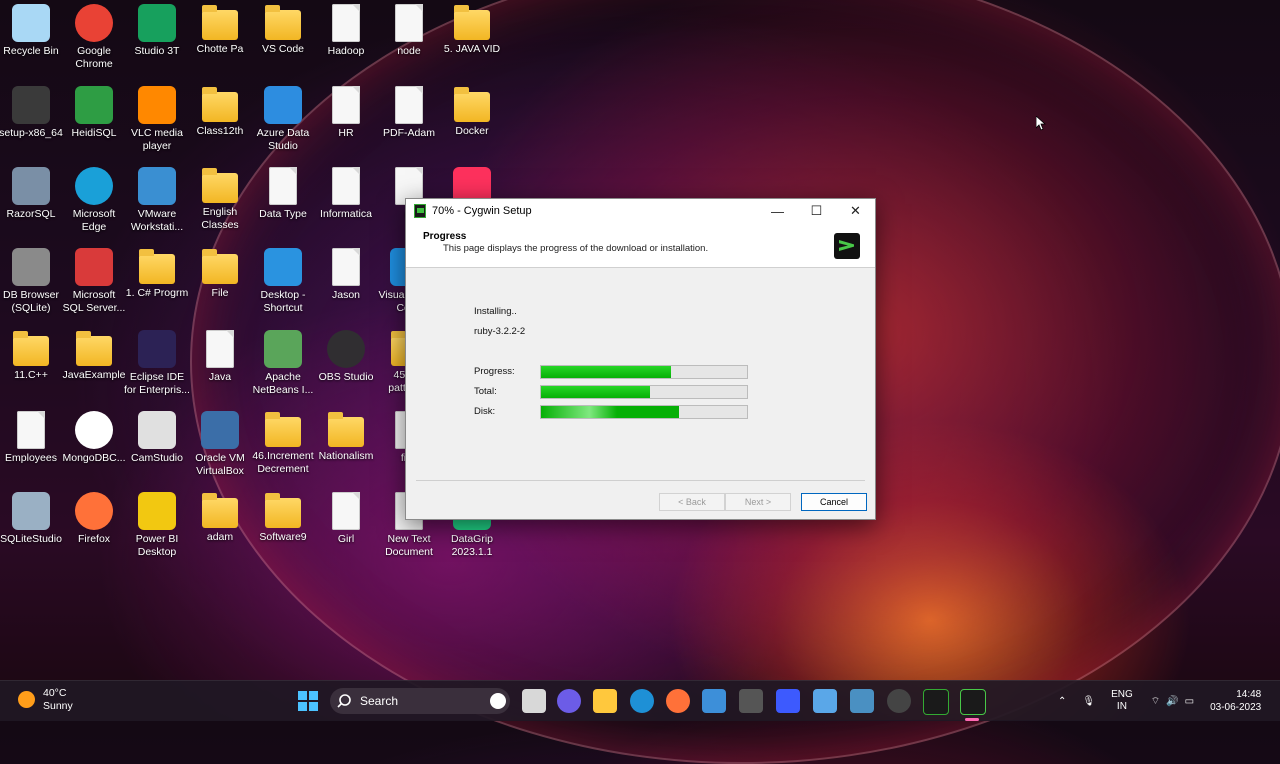  I want to click on back-button: < Back, so click(692, 502).